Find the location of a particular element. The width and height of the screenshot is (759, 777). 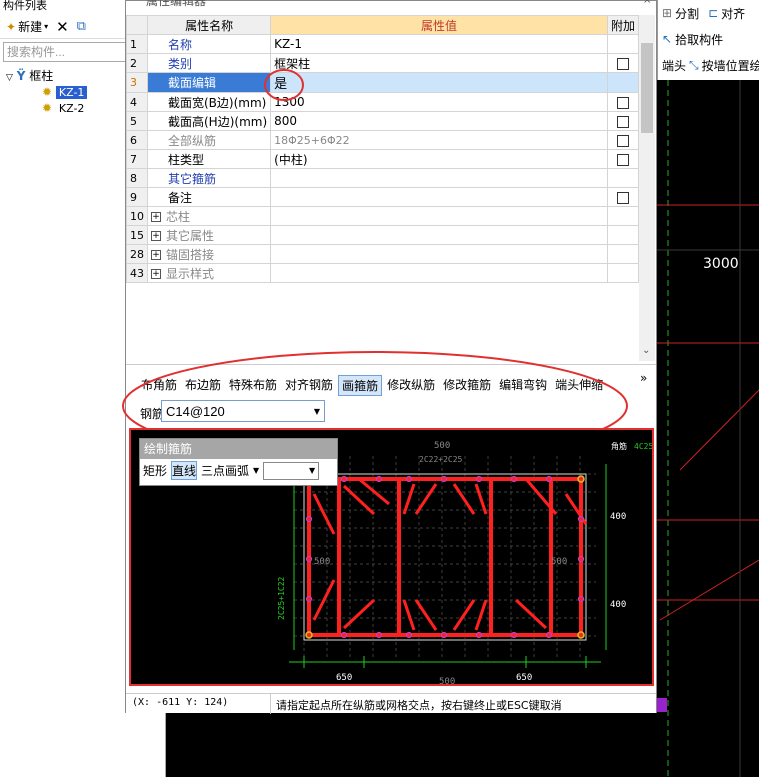

property-row: 15 + 其它属性 is located at coordinates (383, 235).